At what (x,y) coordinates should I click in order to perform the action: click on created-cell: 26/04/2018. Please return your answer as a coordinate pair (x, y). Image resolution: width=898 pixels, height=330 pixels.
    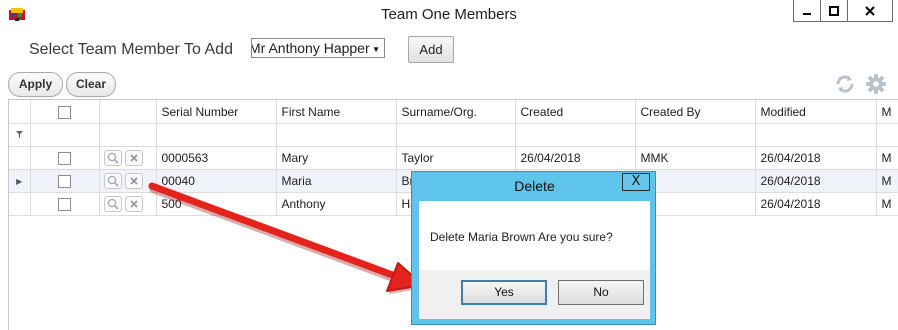
    Looking at the image, I should click on (575, 158).